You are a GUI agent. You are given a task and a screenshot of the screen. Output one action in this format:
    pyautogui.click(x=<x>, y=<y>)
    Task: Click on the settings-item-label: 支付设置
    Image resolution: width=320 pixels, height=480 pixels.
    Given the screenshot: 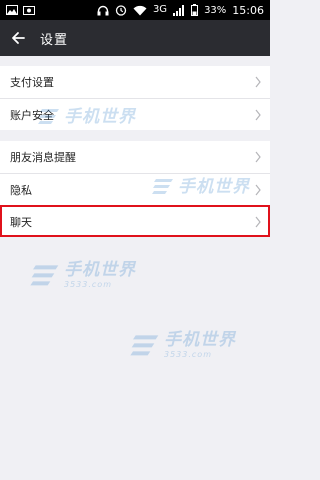 What is the action you would take?
    pyautogui.click(x=32, y=82)
    